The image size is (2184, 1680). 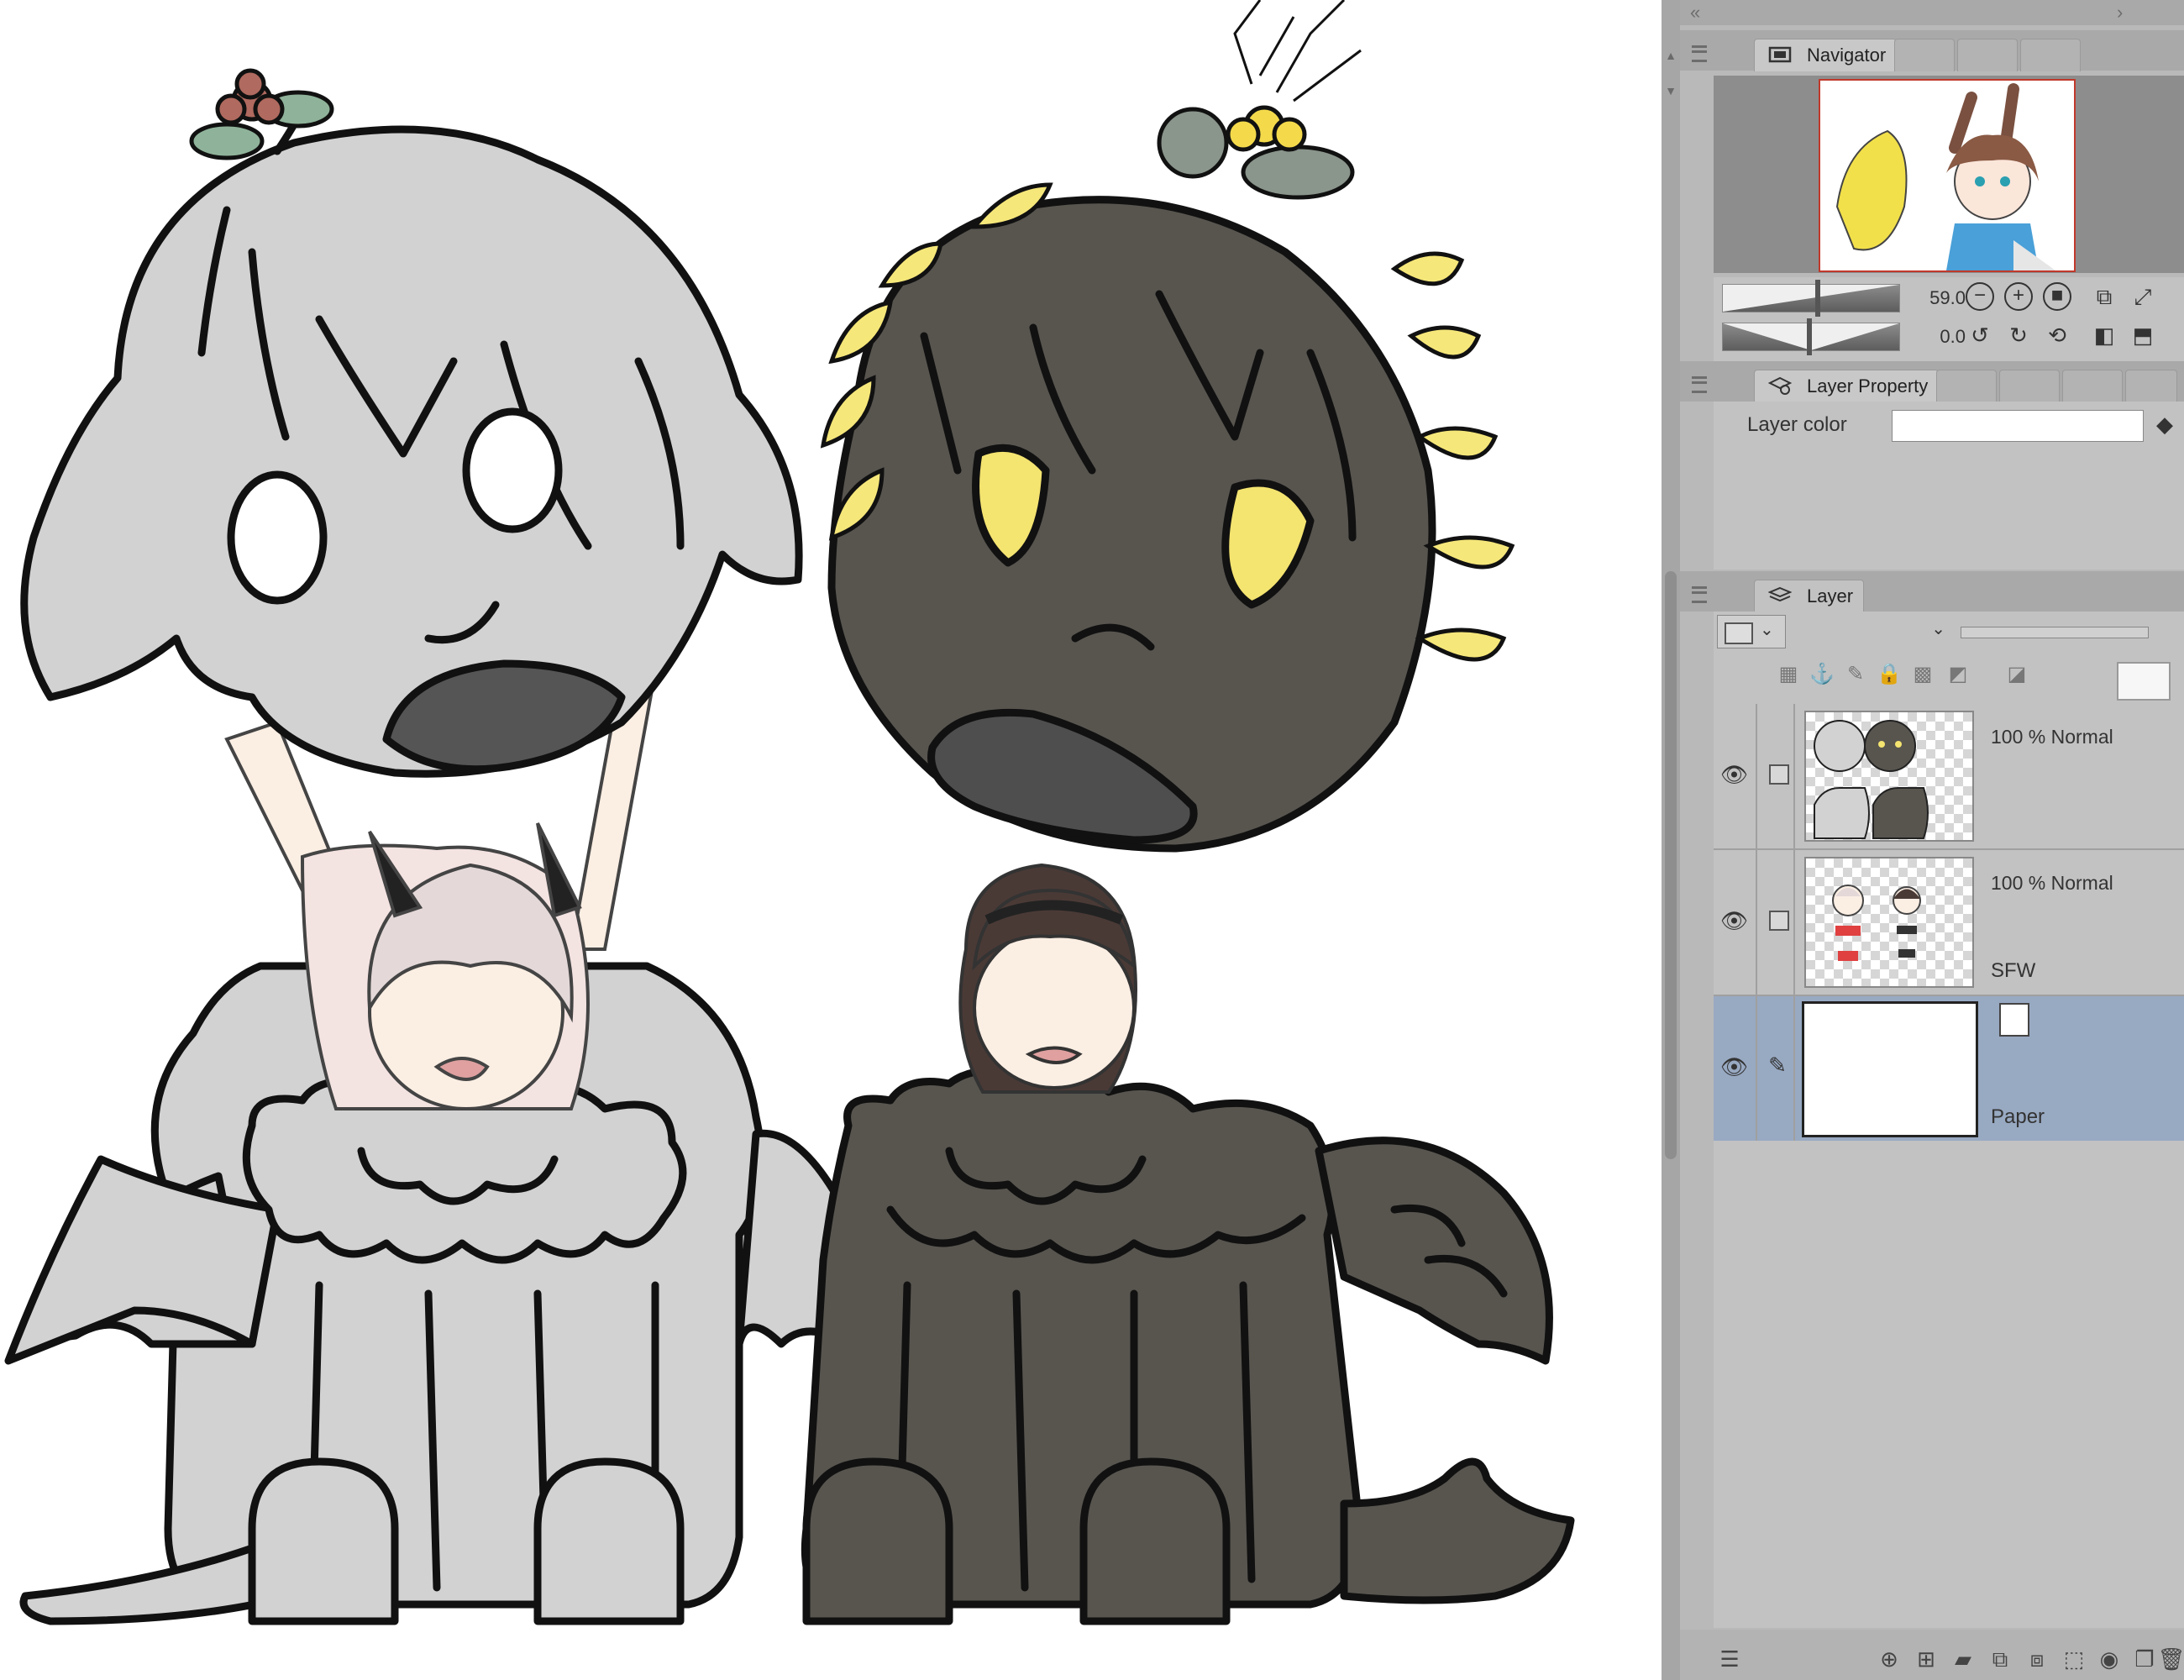 What do you see at coordinates (2055, 632) in the screenshot?
I see `opacity-slider` at bounding box center [2055, 632].